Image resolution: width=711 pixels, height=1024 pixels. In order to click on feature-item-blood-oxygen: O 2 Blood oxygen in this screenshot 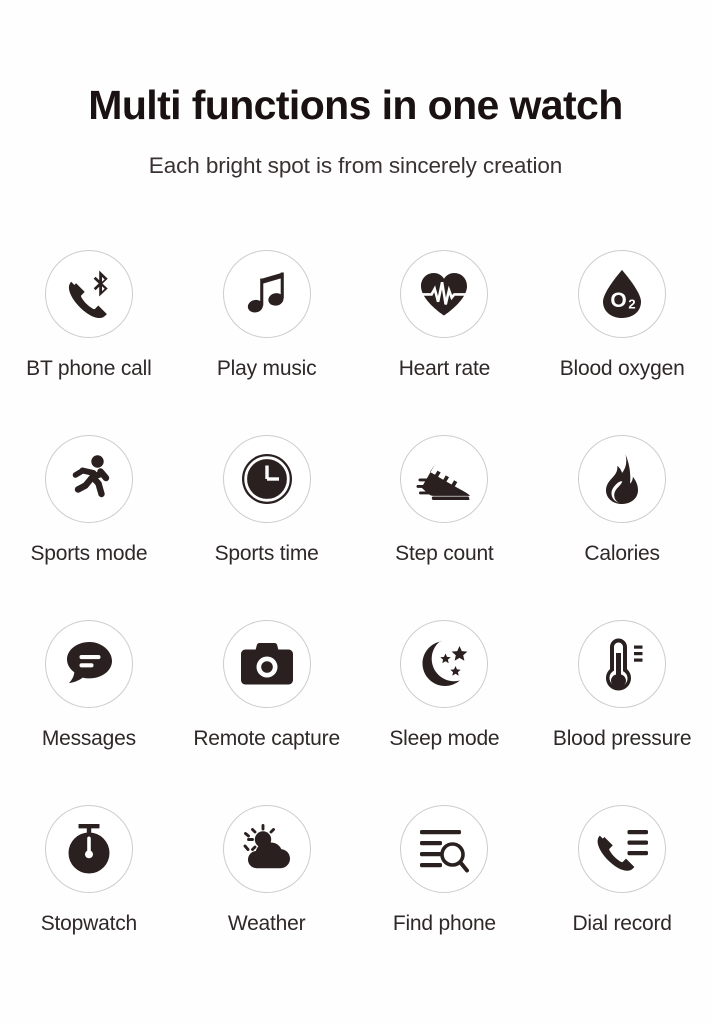, I will do `click(622, 315)`.